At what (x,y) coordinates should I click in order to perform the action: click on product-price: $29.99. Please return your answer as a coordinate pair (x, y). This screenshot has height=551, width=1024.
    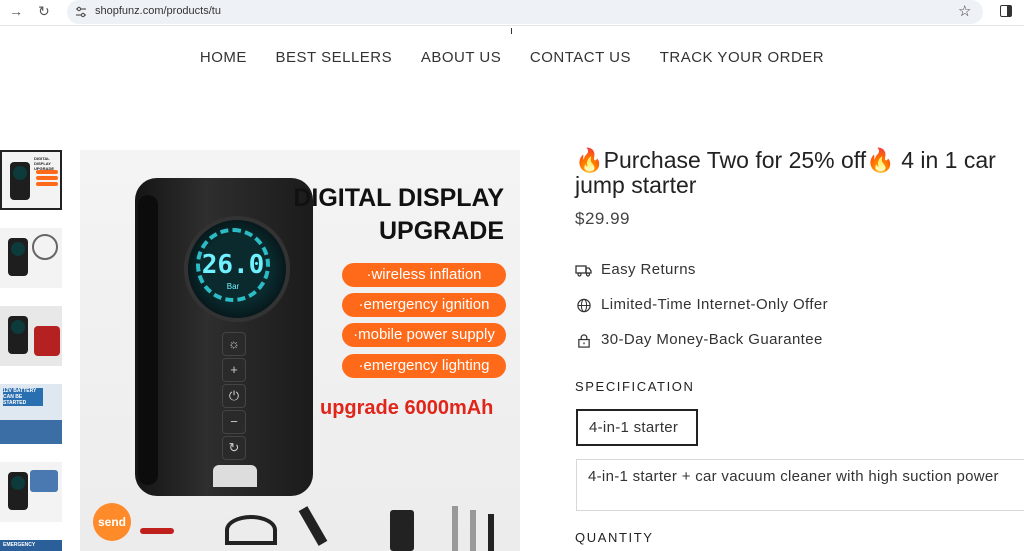
    Looking at the image, I should click on (602, 218).